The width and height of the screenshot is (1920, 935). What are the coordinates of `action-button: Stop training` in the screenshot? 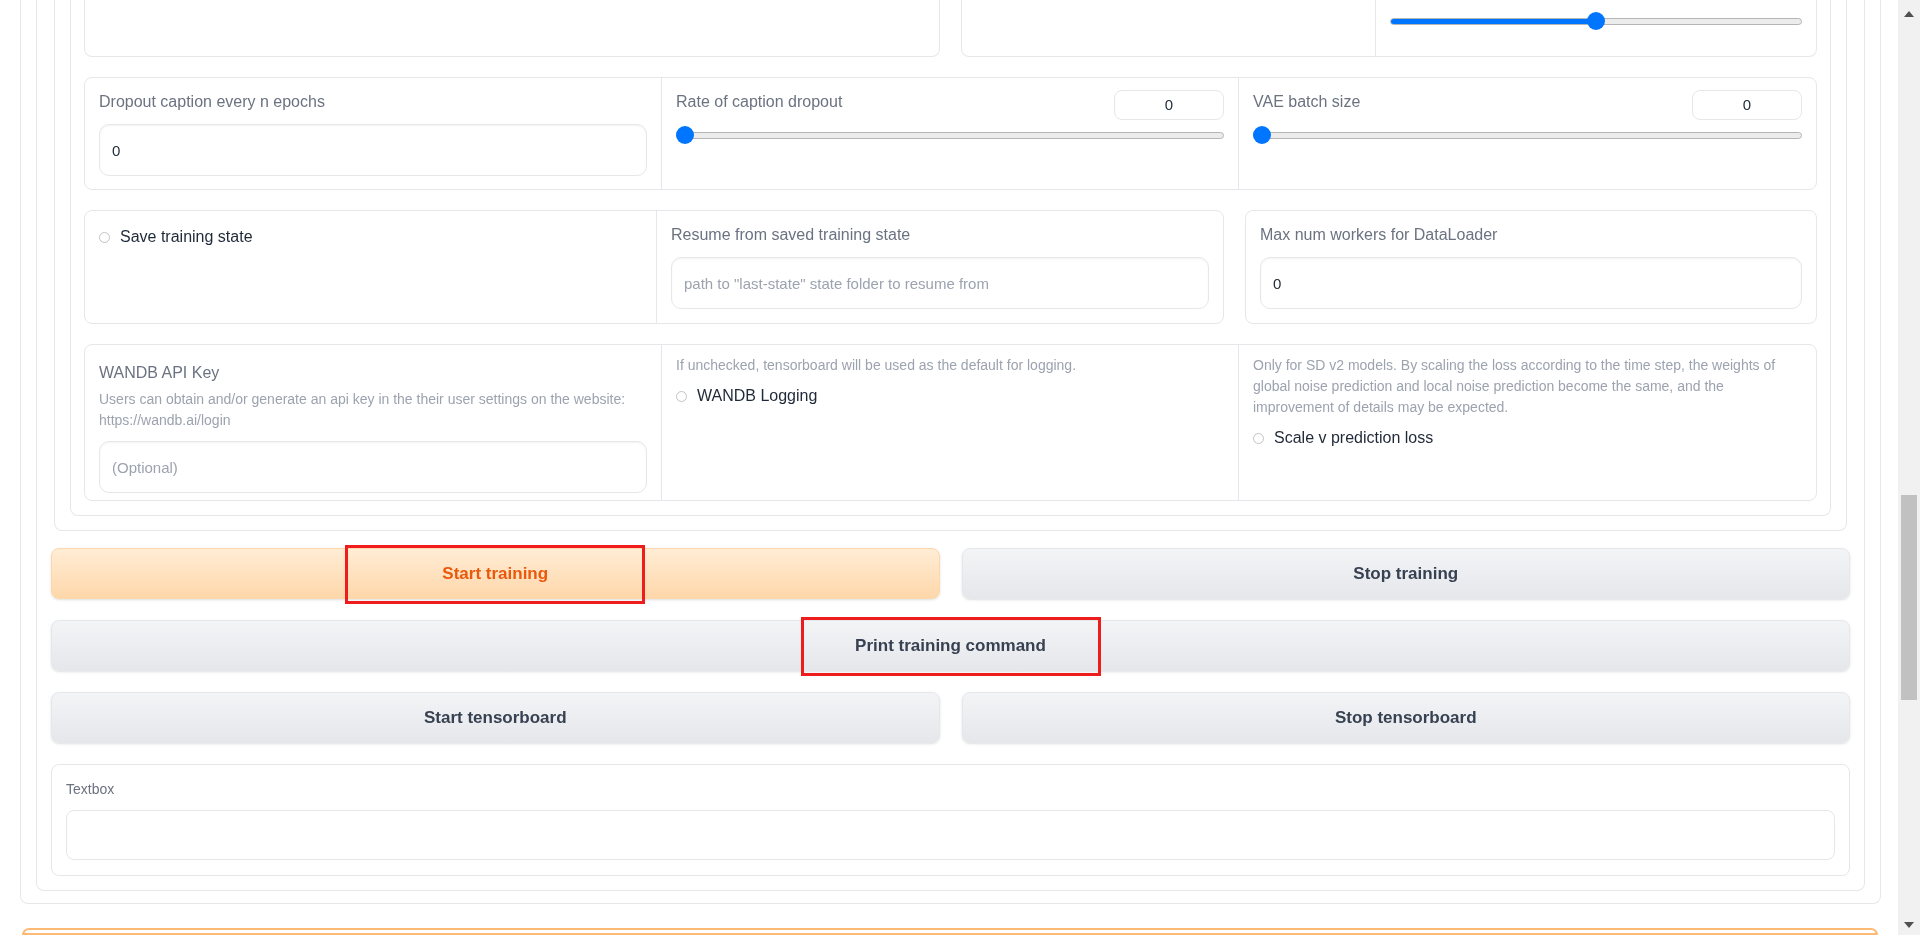 It's located at (1405, 573).